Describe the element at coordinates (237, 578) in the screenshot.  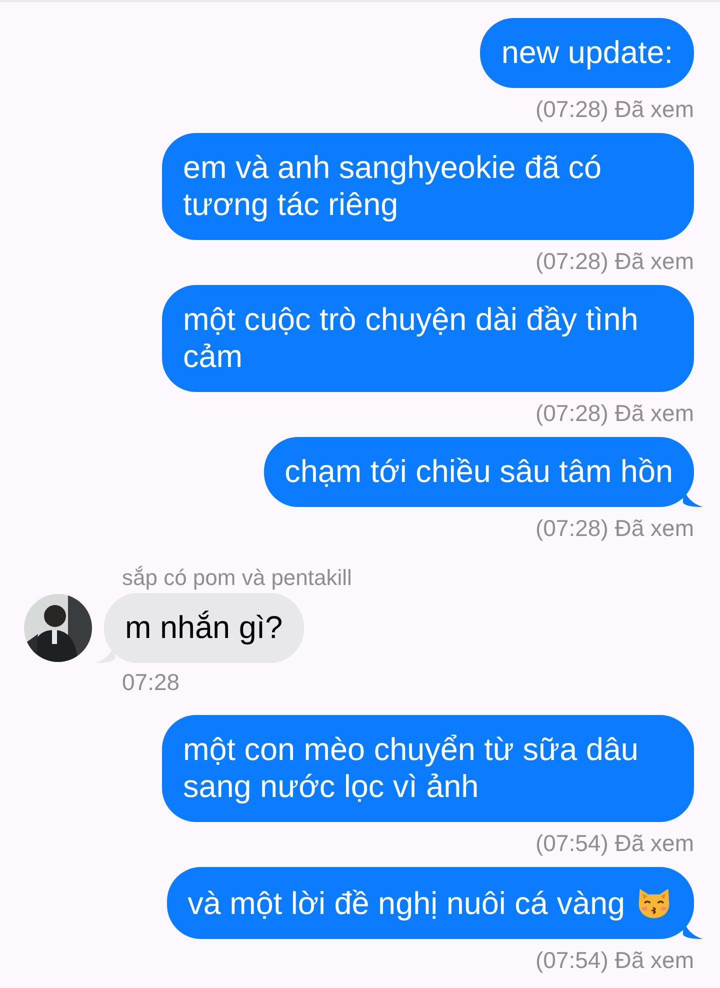
I see `sender-name: sắp có pom và pentakill` at that location.